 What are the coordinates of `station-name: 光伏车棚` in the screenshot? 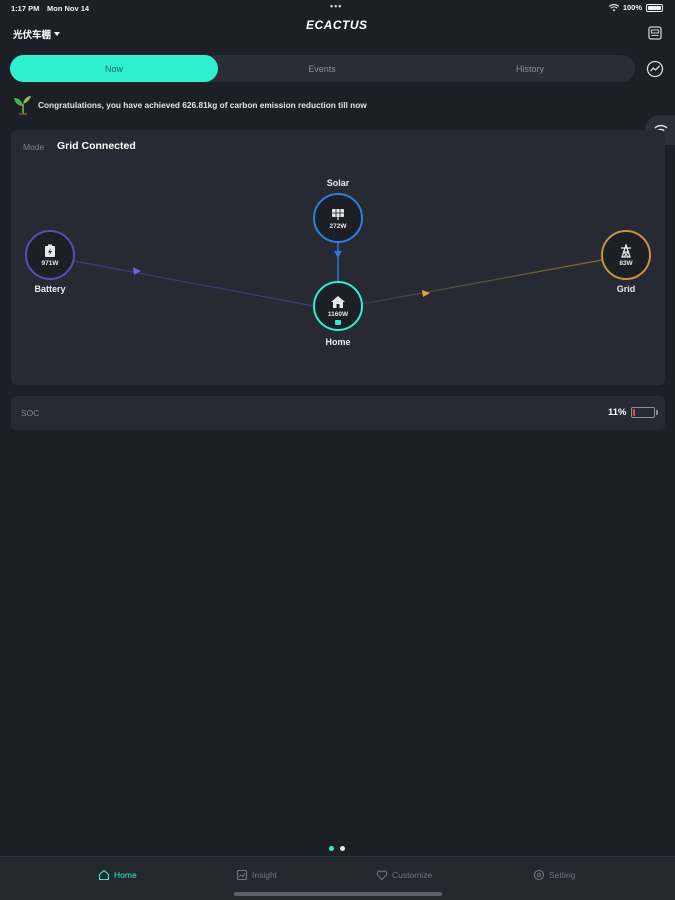 It's located at (32, 35).